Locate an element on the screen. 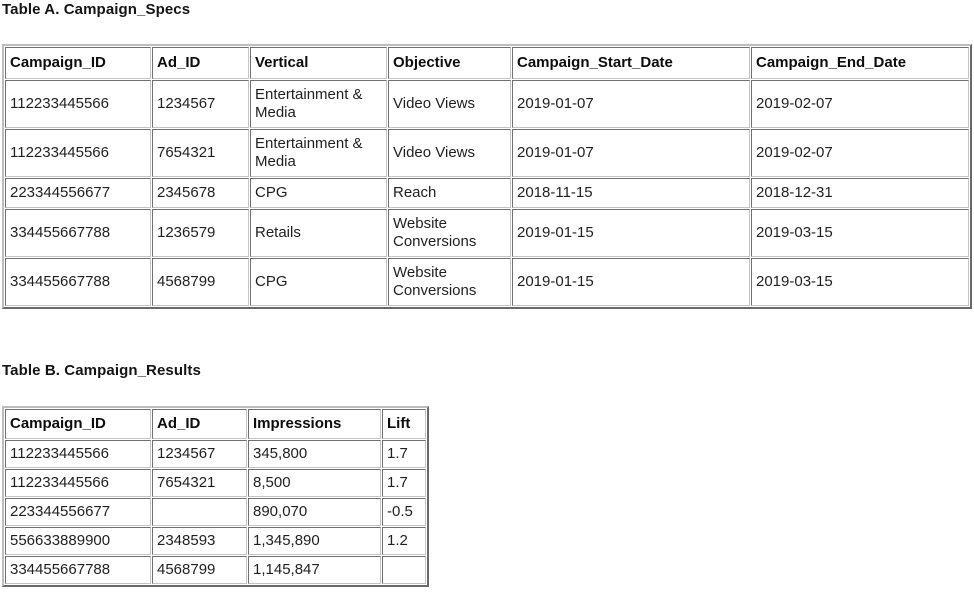 This screenshot has width=974, height=594. table-row: 223344556677 890,070 -0.5 is located at coordinates (215, 512).